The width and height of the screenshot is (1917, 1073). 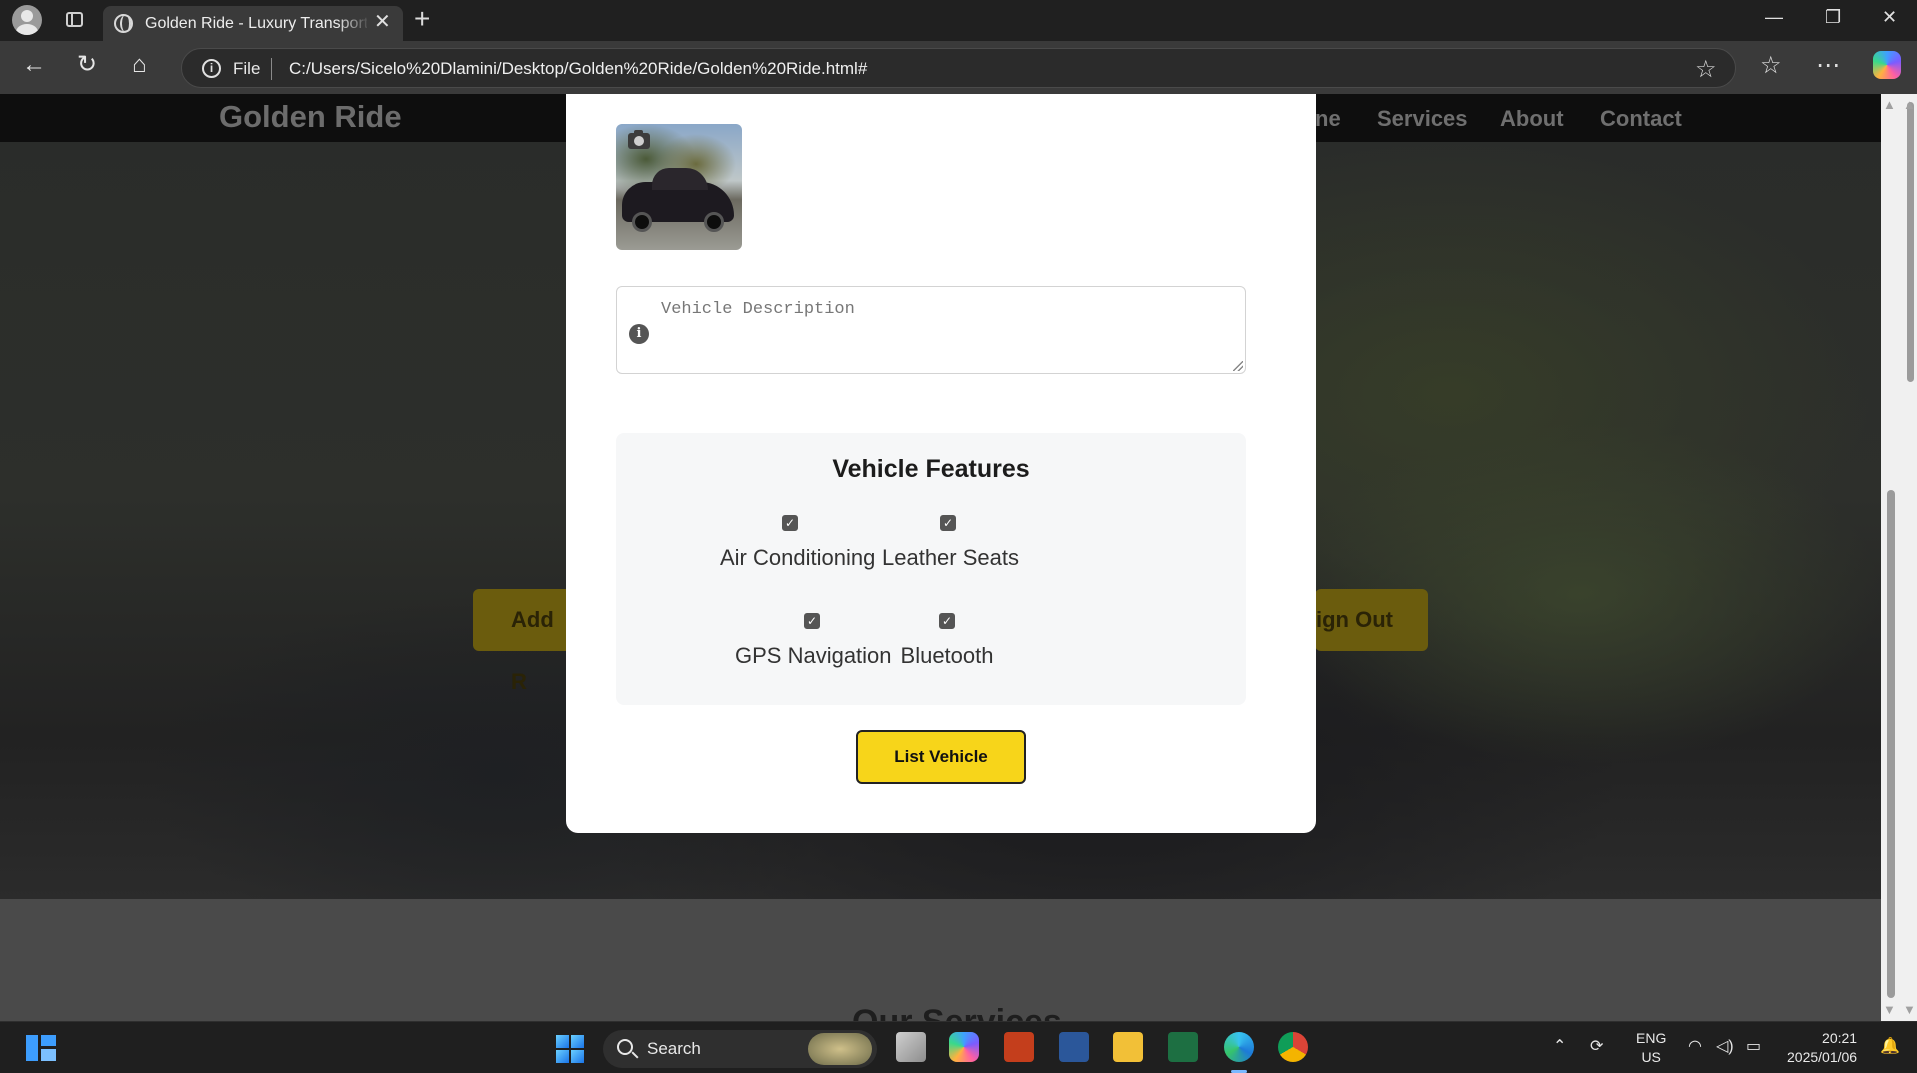 What do you see at coordinates (1899, 557) in the screenshot?
I see `page-scrollbar: ▲ ▼ ▲ ▼` at bounding box center [1899, 557].